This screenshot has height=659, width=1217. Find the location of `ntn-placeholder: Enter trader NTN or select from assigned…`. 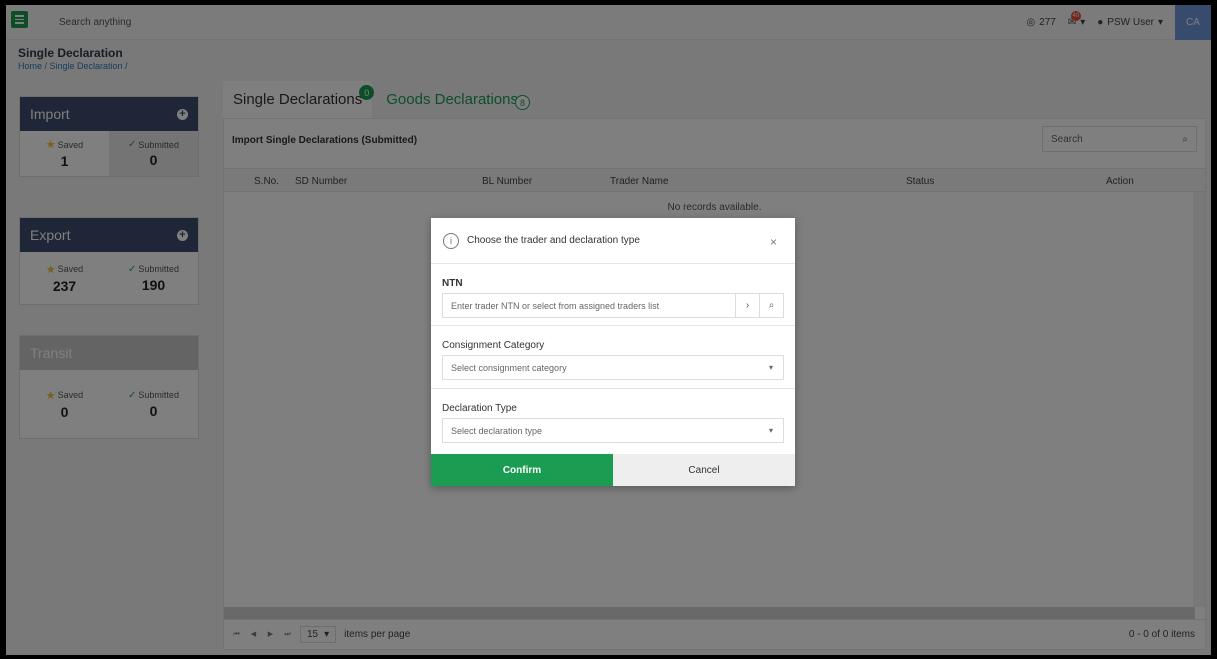

ntn-placeholder: Enter trader NTN or select from assigned… is located at coordinates (555, 305).